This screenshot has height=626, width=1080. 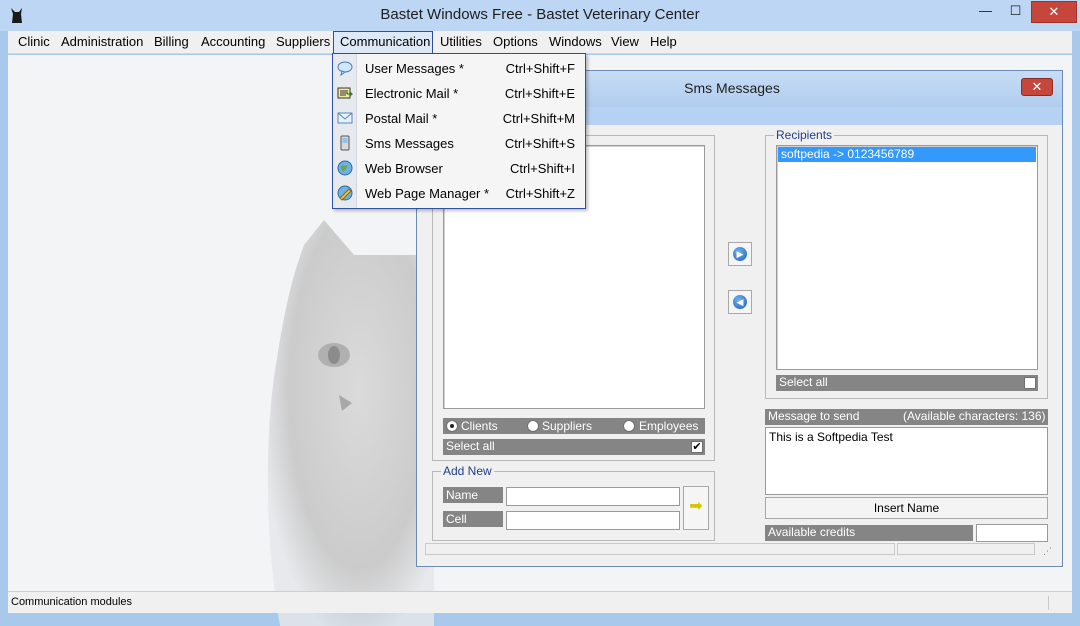 What do you see at coordinates (593, 496) in the screenshot?
I see `name-input` at bounding box center [593, 496].